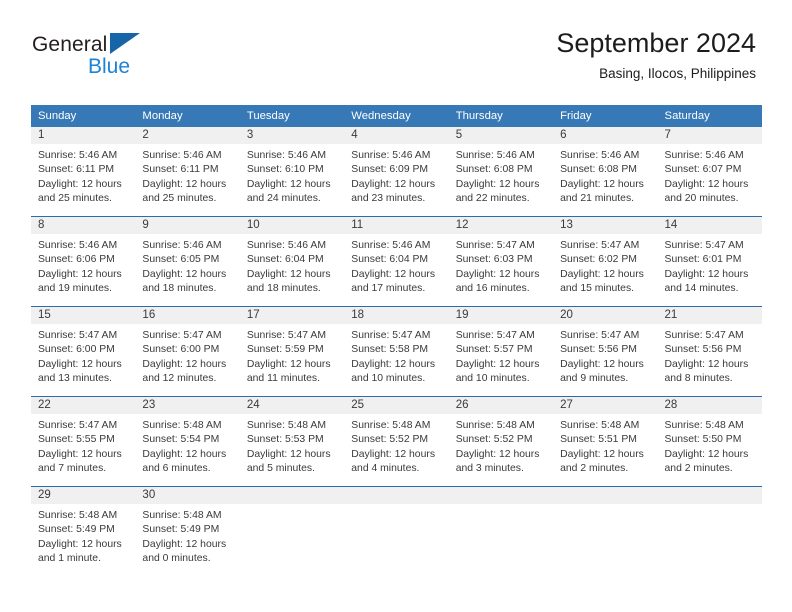 Image resolution: width=792 pixels, height=612 pixels. What do you see at coordinates (396, 135) in the screenshot?
I see `day-number: 4` at bounding box center [396, 135].